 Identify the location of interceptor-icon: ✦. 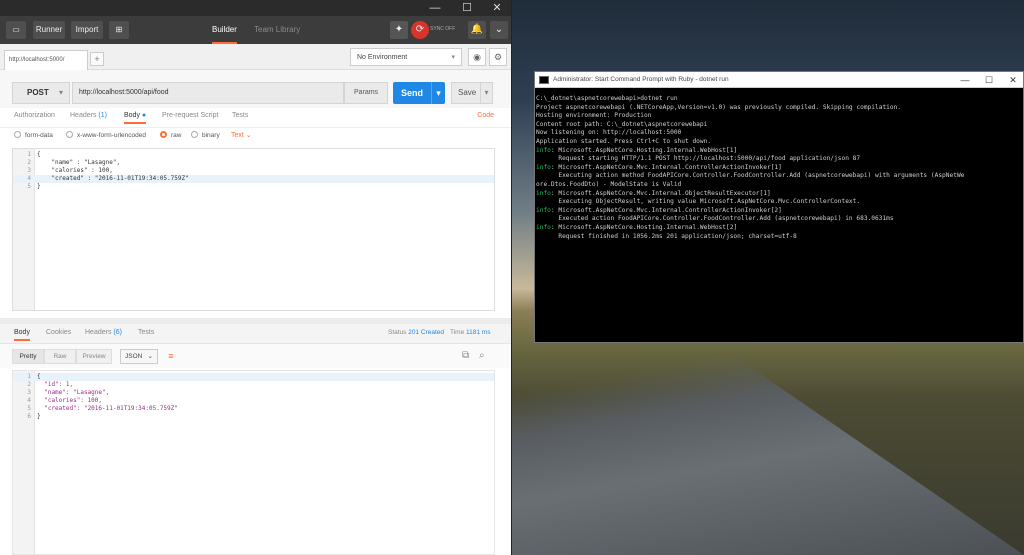
(399, 30).